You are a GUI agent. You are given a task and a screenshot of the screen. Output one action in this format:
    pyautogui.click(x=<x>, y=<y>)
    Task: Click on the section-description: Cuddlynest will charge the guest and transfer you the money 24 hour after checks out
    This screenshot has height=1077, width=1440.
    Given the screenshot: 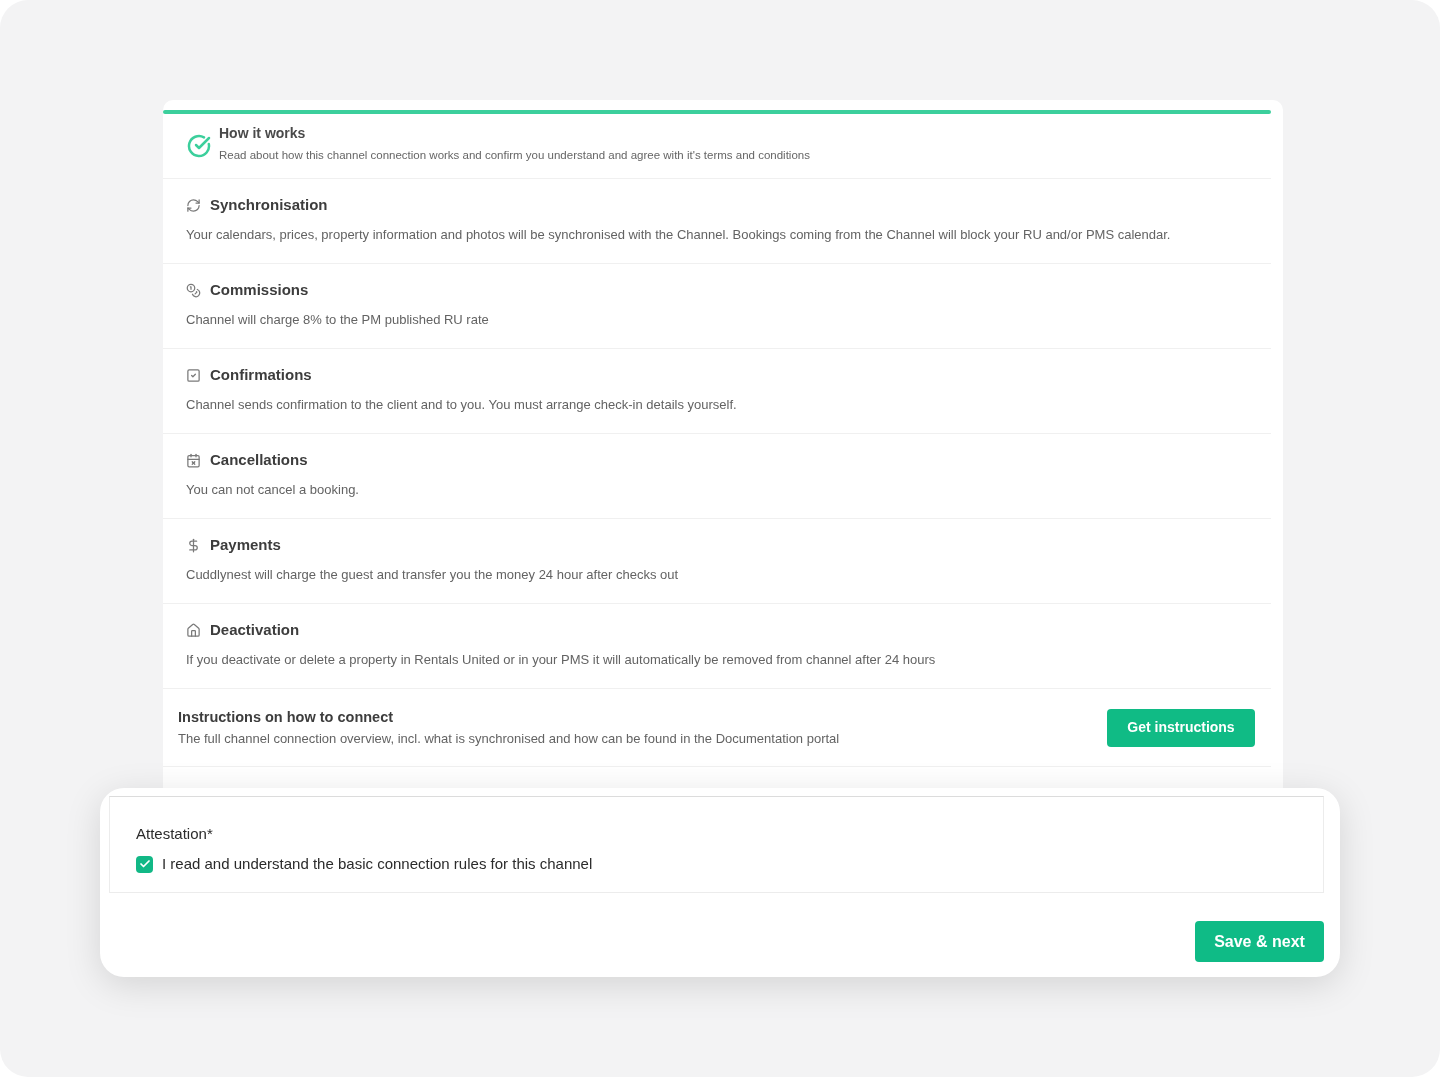 What is the action you would take?
    pyautogui.click(x=432, y=575)
    